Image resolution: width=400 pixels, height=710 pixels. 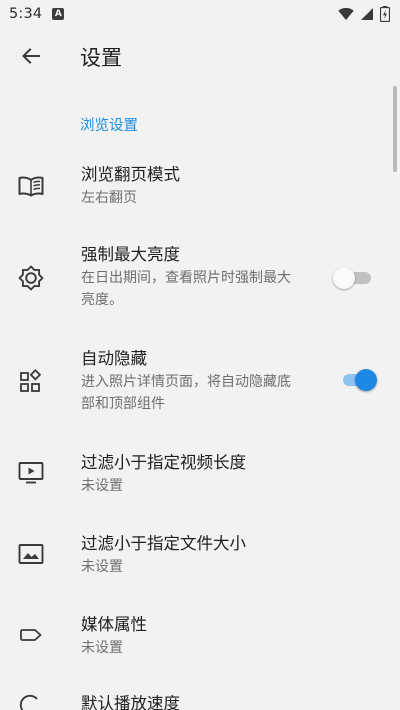 What do you see at coordinates (186, 393) in the screenshot?
I see `pref-summary: 进入照片详情页面，将自动隐藏底部和顶部组件` at bounding box center [186, 393].